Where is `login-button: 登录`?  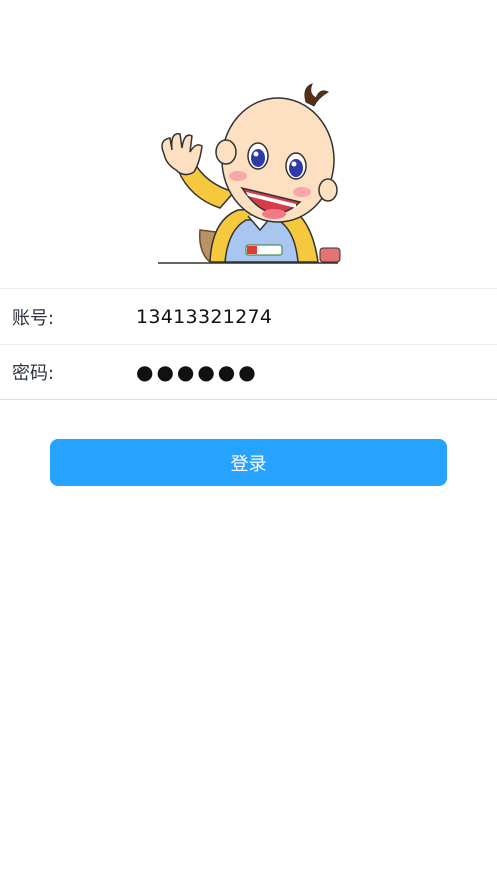 login-button: 登录 is located at coordinates (248, 462).